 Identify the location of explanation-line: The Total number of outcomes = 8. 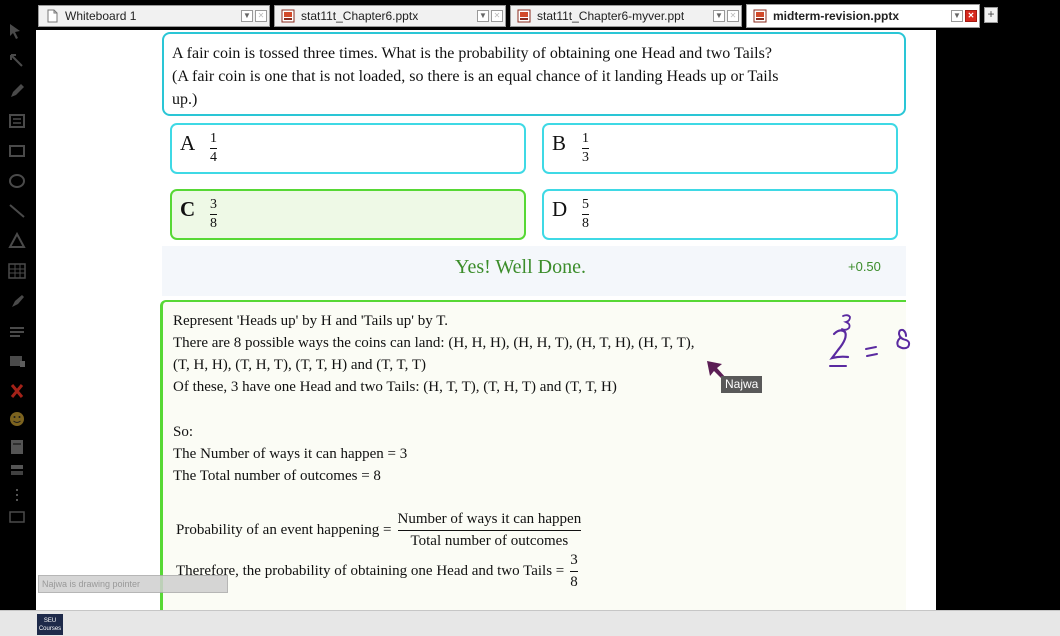
(277, 476).